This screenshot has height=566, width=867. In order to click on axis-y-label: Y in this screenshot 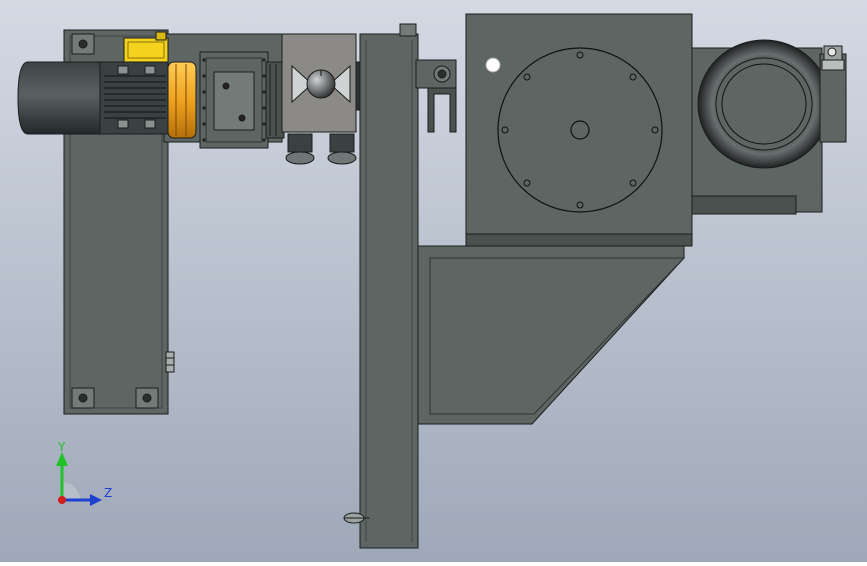, I will do `click(62, 447)`.